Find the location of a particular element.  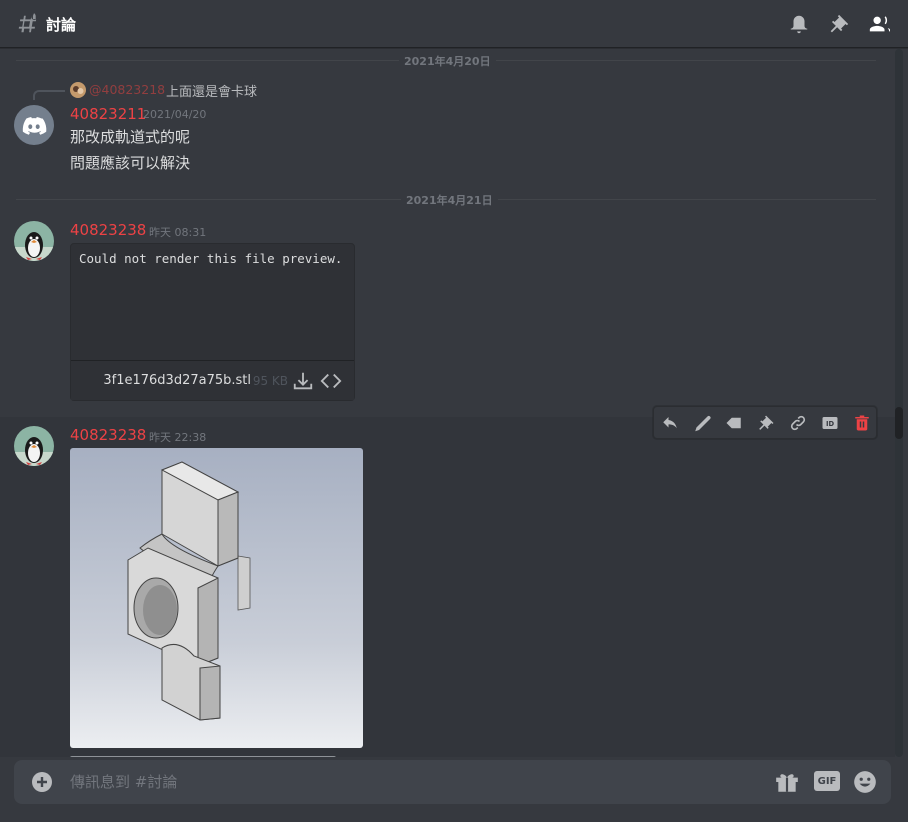

channel-header: 討論 is located at coordinates (454, 24).